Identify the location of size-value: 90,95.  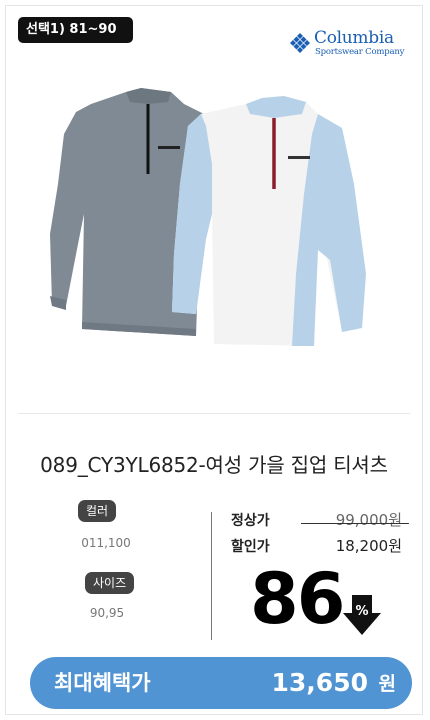
(107, 613).